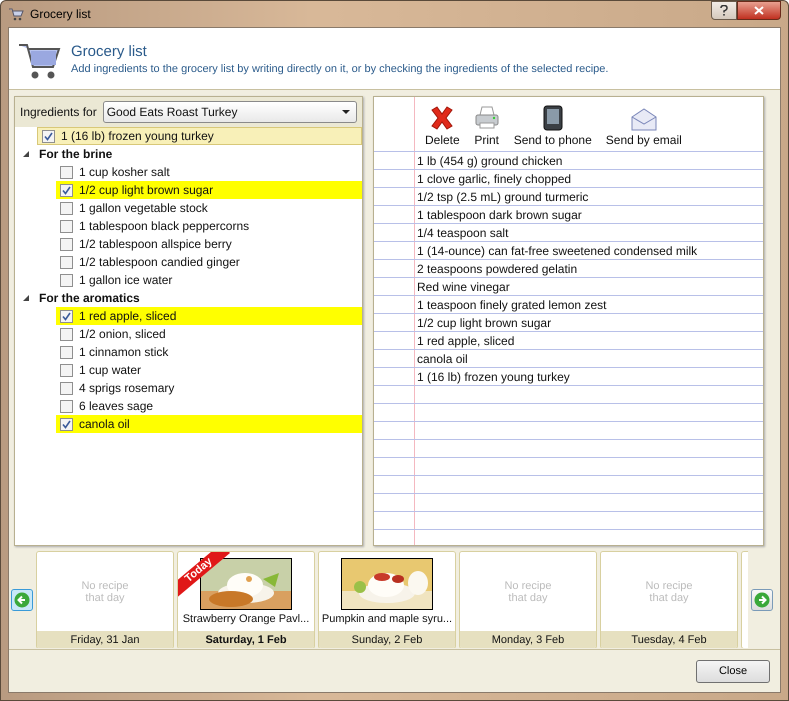 Image resolution: width=789 pixels, height=701 pixels. Describe the element at coordinates (229, 112) in the screenshot. I see `recipe-dropdown: Good Eats Roast Turkey` at that location.